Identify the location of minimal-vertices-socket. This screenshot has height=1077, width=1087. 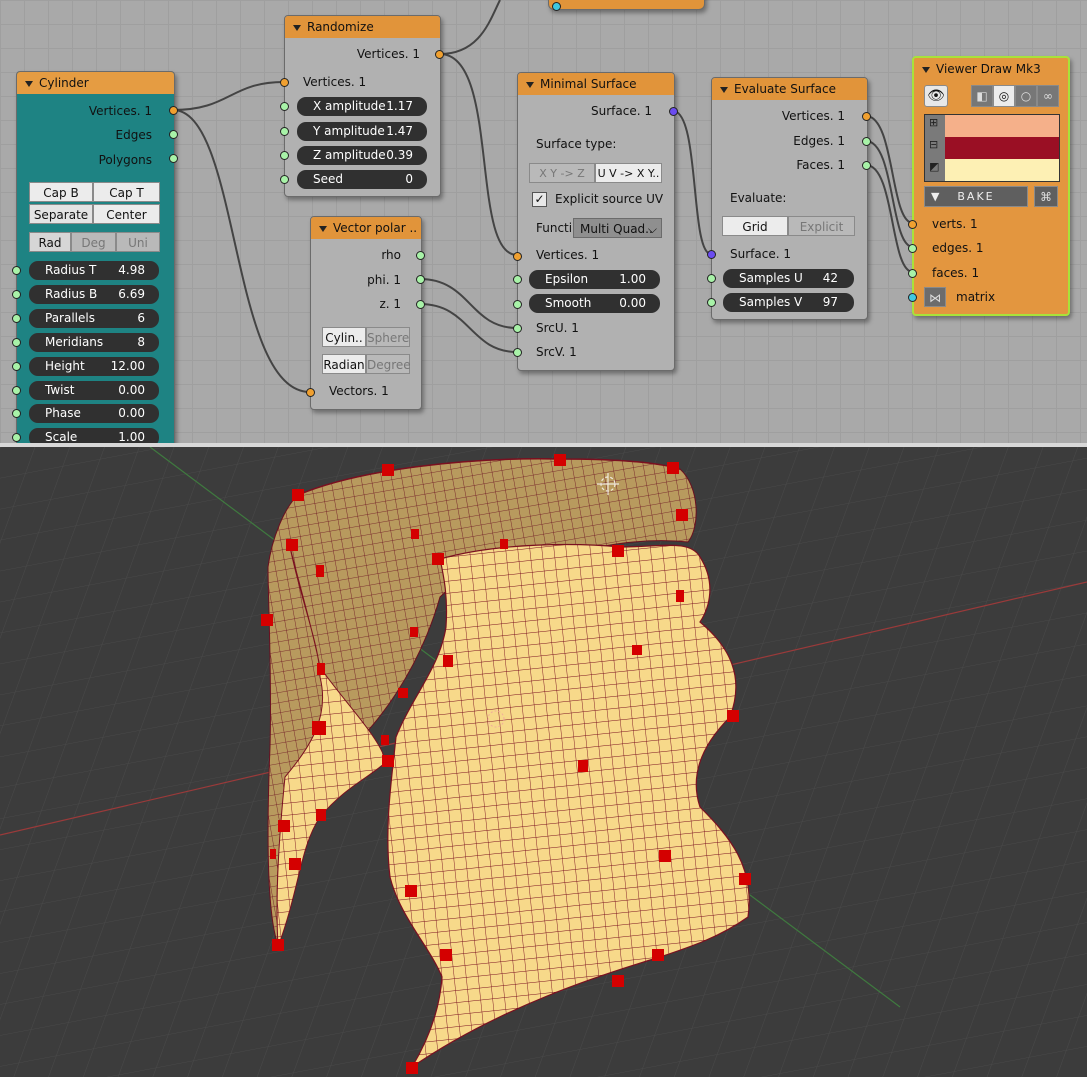
(517, 256).